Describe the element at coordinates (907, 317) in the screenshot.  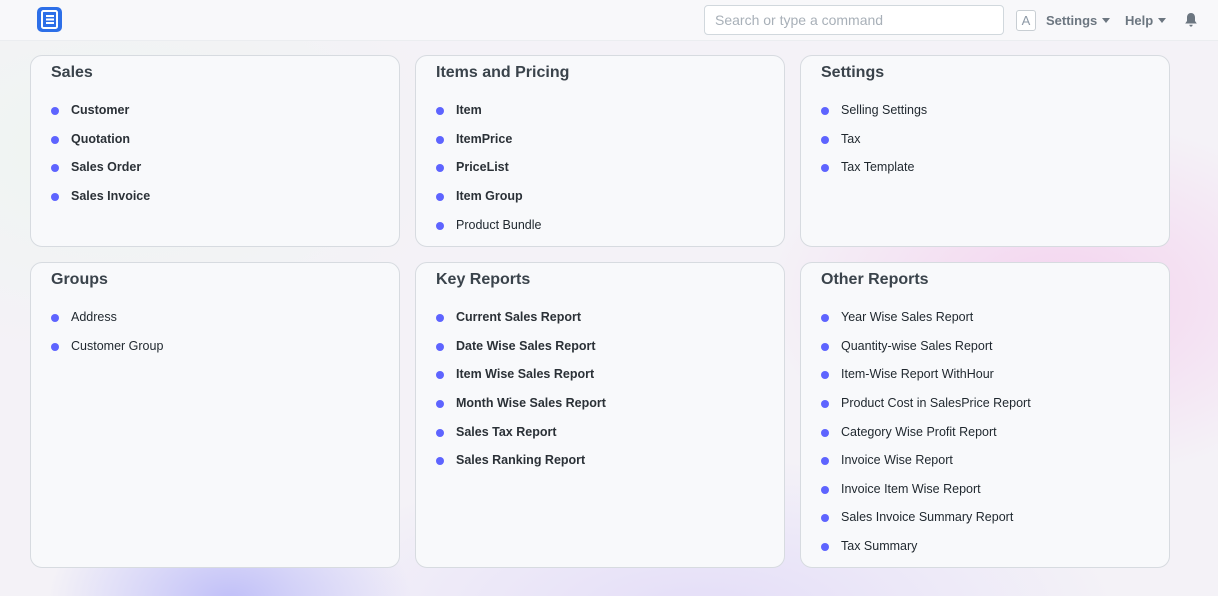
I see `link-label: Year Wise Sales Report` at that location.